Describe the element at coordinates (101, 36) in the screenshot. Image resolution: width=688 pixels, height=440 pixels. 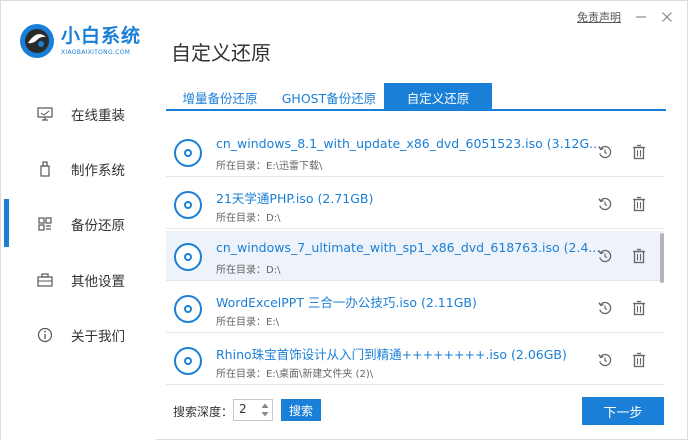
I see `app-title: 小白系统` at that location.